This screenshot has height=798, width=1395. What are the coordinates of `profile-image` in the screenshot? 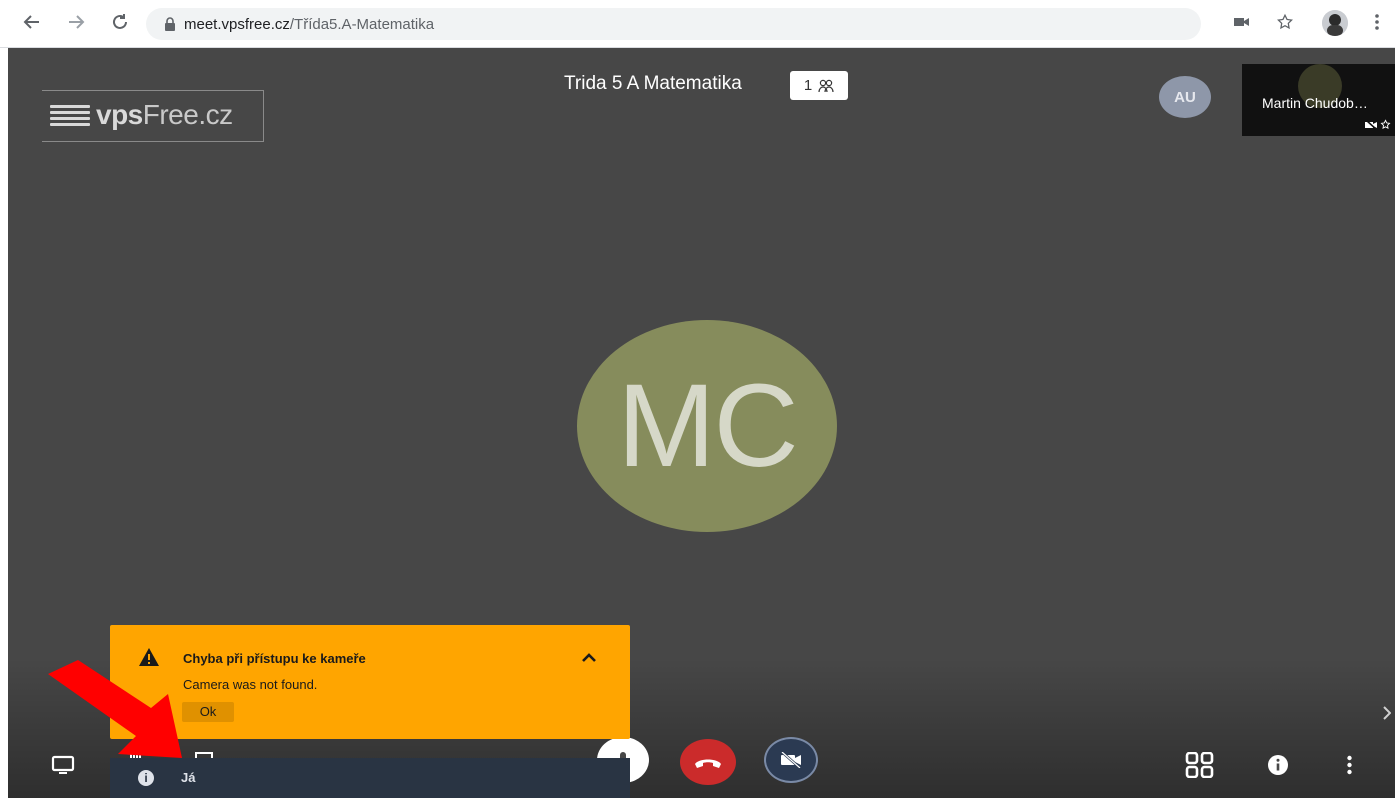 It's located at (1335, 23).